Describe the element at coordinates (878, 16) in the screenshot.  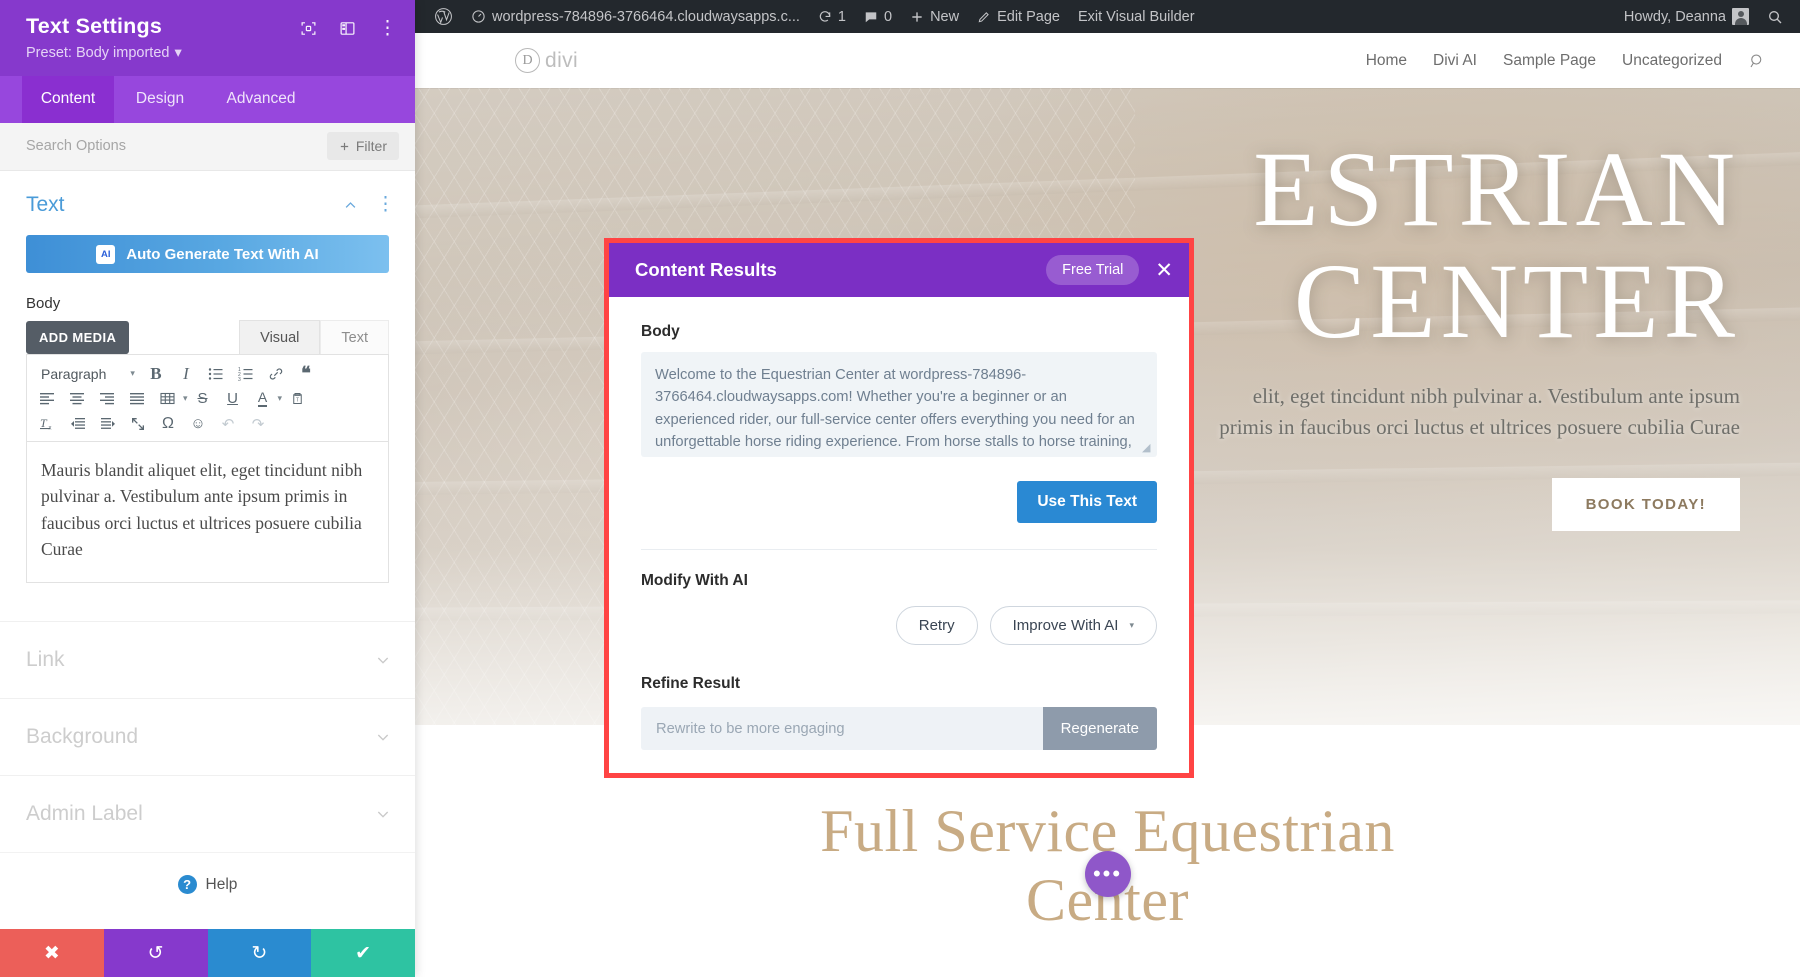
I see `wp-comments: 0` at that location.